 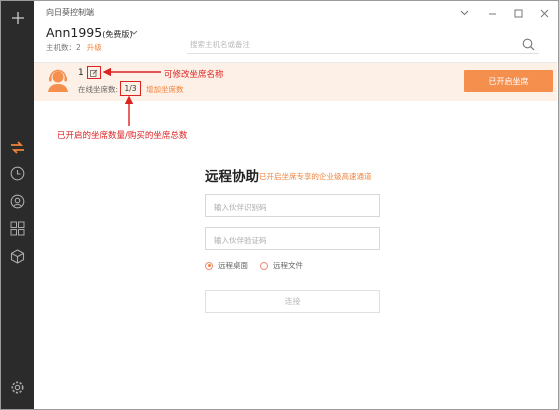 I want to click on discover-icon, so click(x=17, y=201).